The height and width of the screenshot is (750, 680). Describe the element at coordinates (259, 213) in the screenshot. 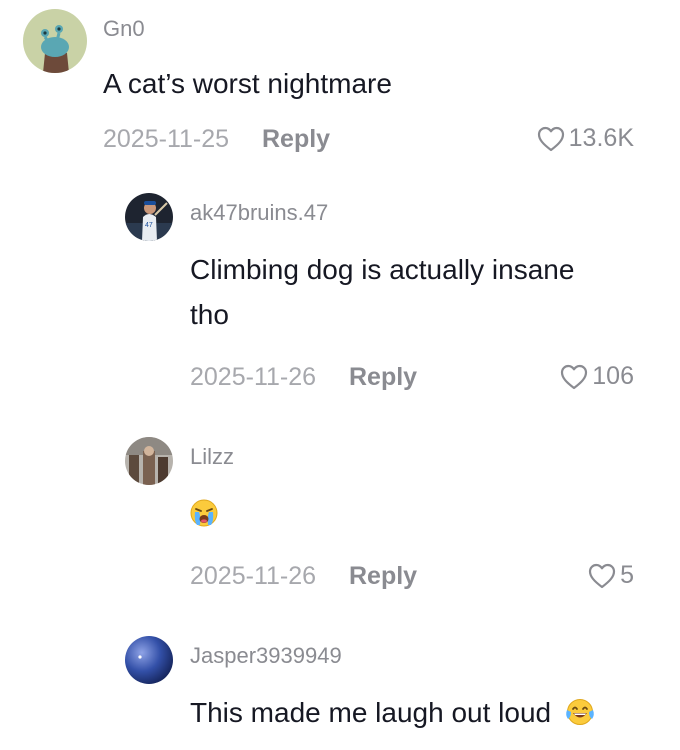

I see `username: ak47bruins.47` at that location.